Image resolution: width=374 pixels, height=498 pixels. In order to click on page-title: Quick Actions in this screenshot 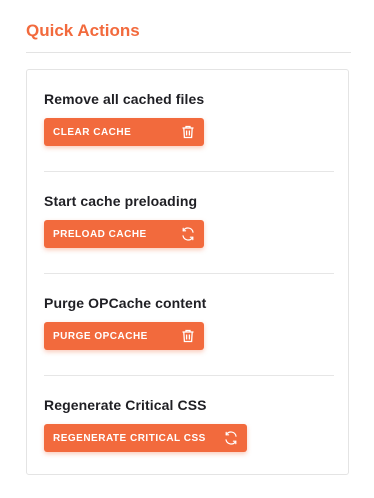, I will do `click(83, 30)`.